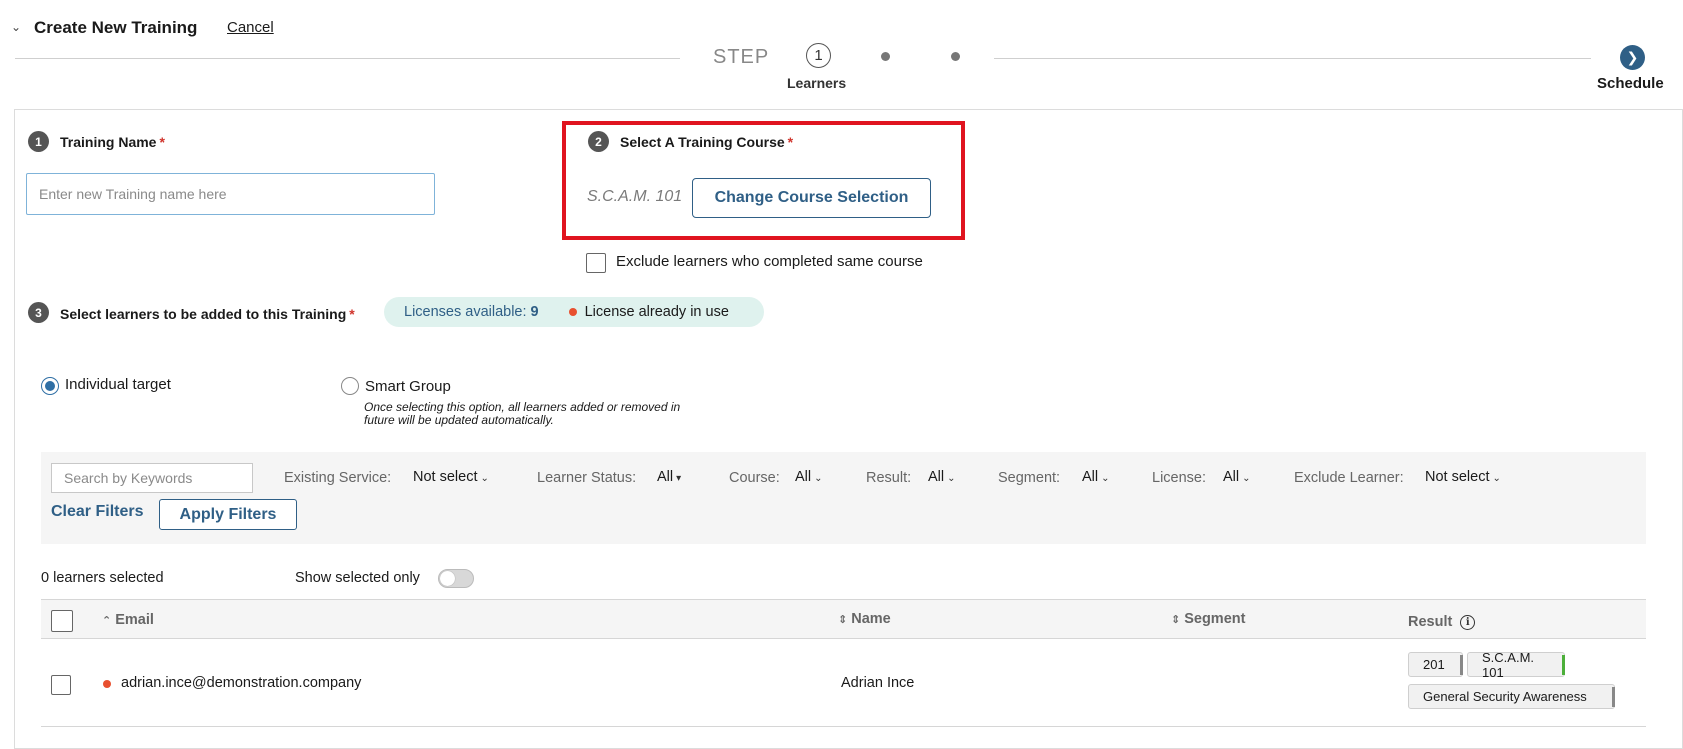  I want to click on keyword-search-input, so click(152, 478).